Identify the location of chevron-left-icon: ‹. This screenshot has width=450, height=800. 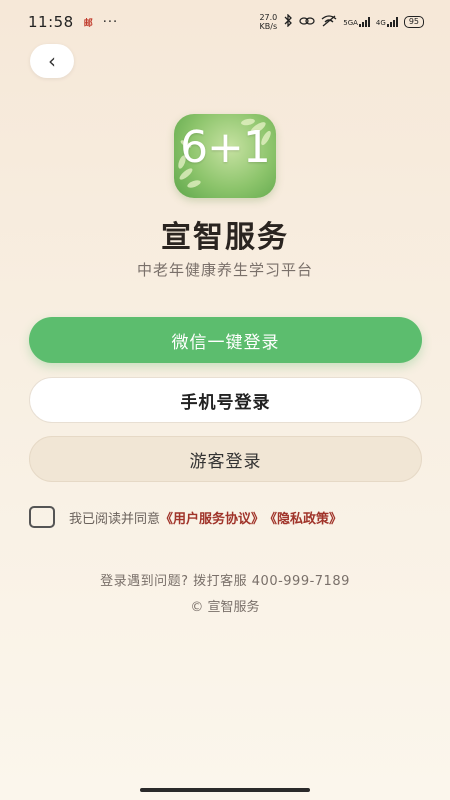
(52, 61).